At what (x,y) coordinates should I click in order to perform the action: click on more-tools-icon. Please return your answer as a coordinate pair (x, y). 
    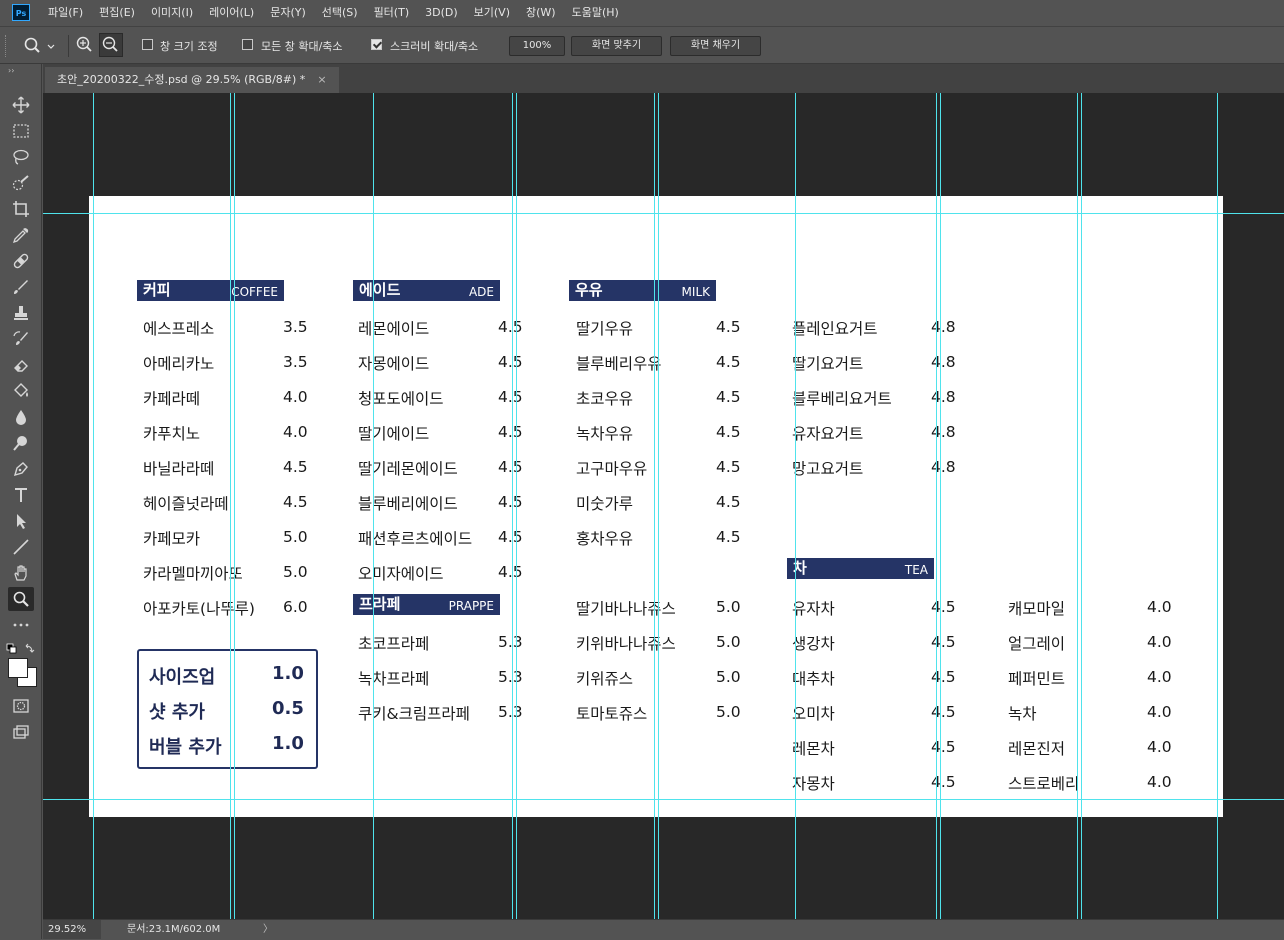
    Looking at the image, I should click on (21, 625).